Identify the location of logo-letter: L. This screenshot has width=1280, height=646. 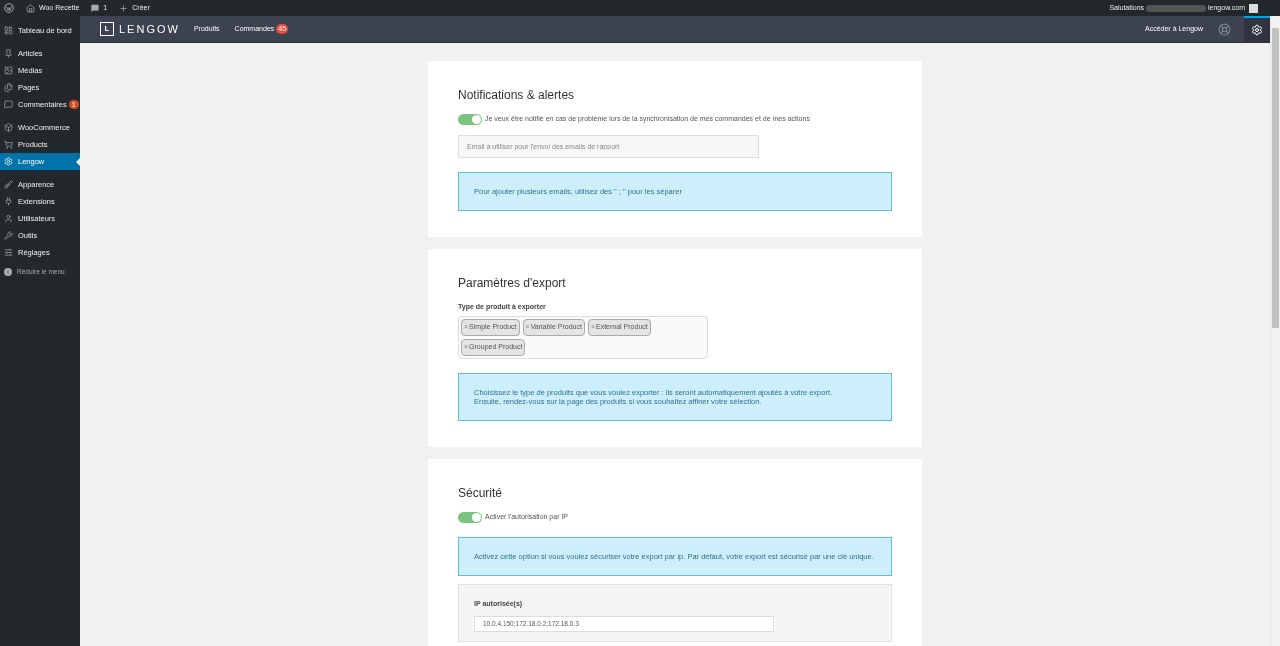
(107, 29).